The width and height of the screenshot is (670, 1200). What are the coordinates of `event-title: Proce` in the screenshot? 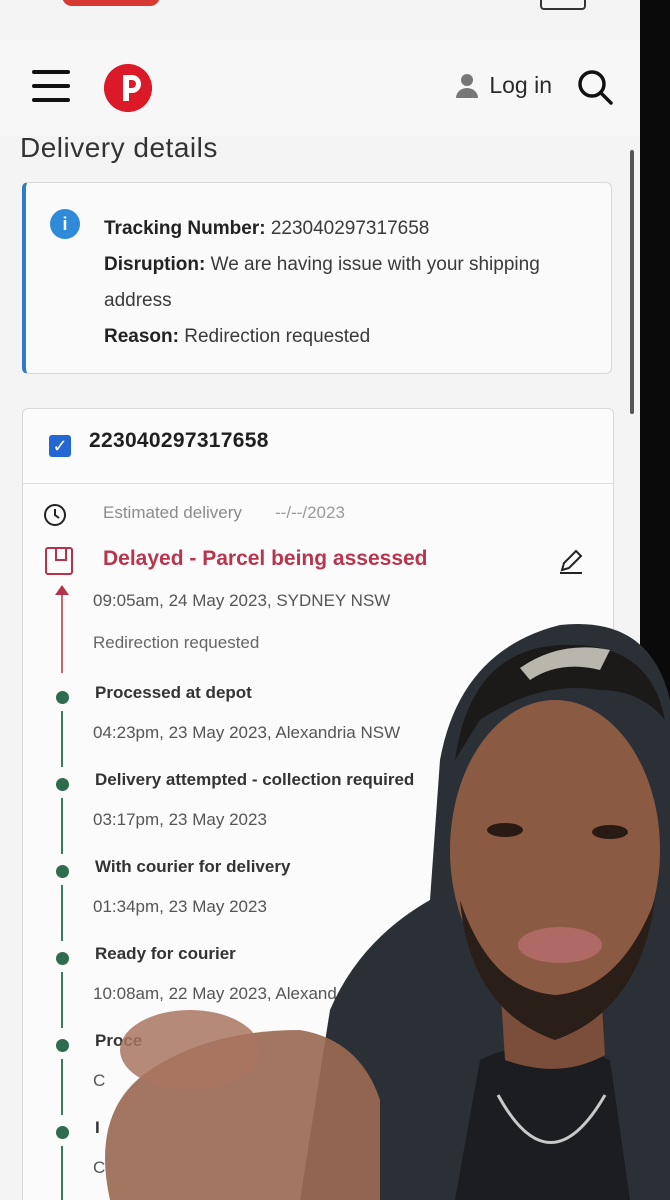 It's located at (119, 1040).